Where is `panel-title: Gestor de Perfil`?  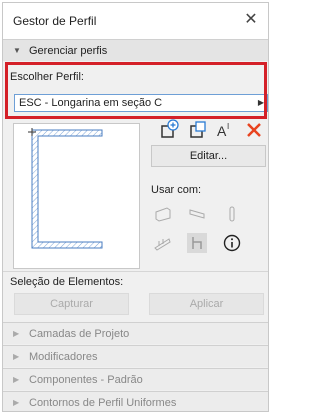 panel-title: Gestor de Perfil is located at coordinates (55, 21).